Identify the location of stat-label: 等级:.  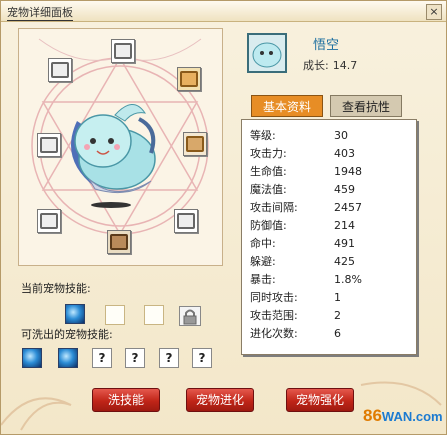
(263, 135).